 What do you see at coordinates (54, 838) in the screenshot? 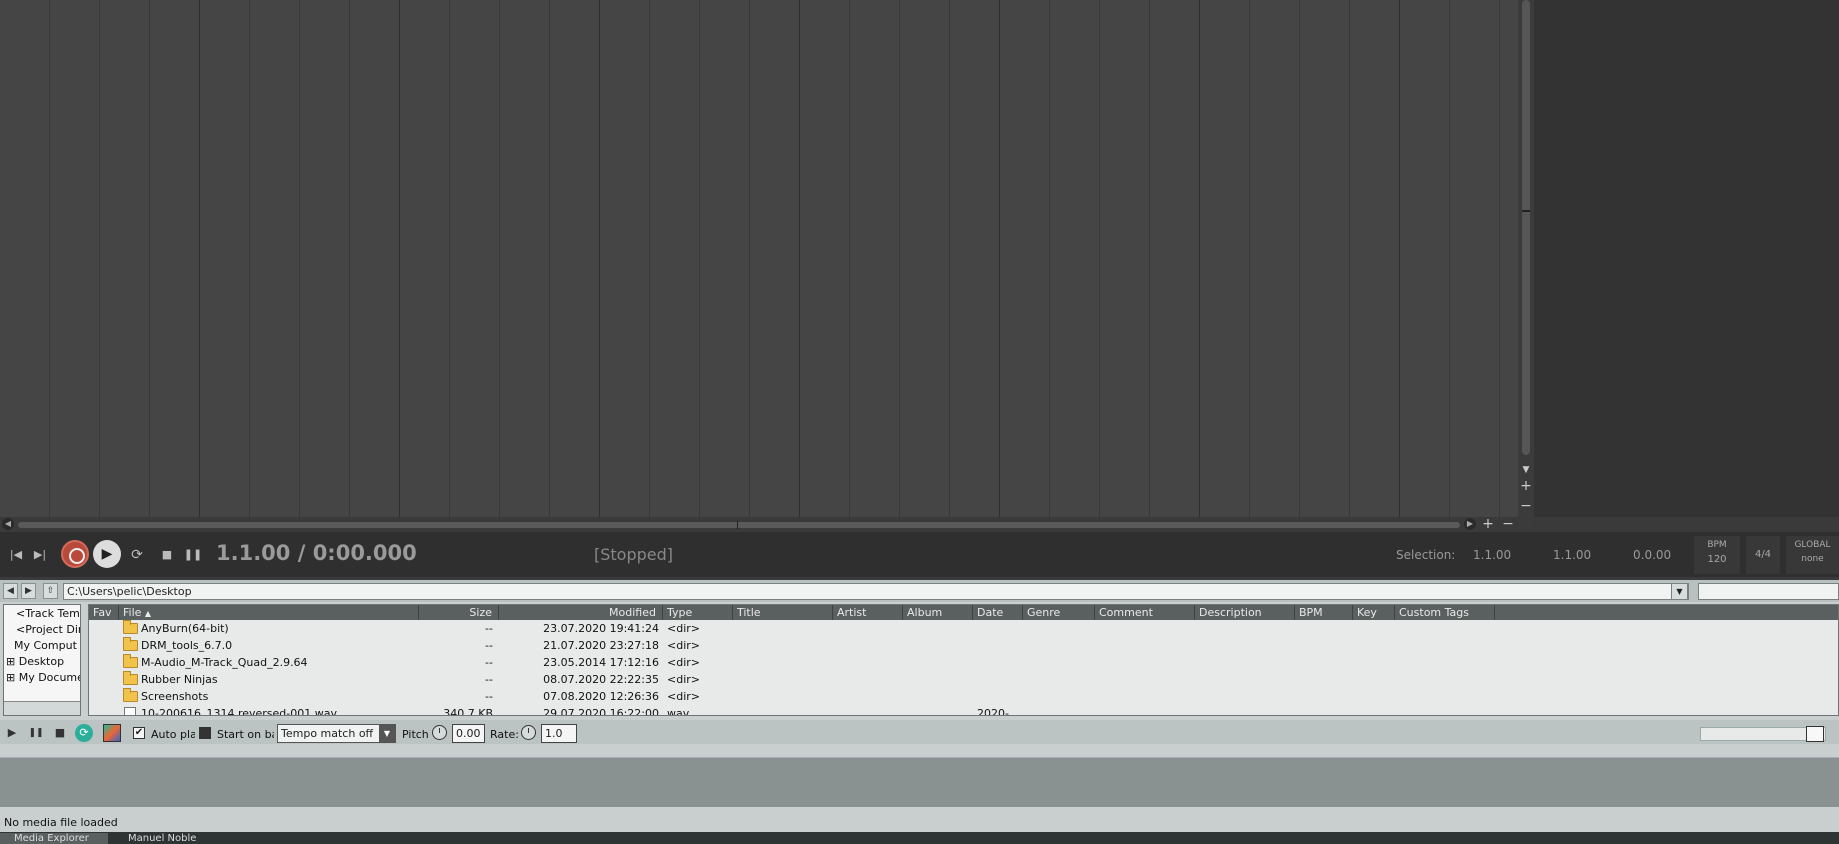
I see `tab-media-explorer: Media Explorer` at bounding box center [54, 838].